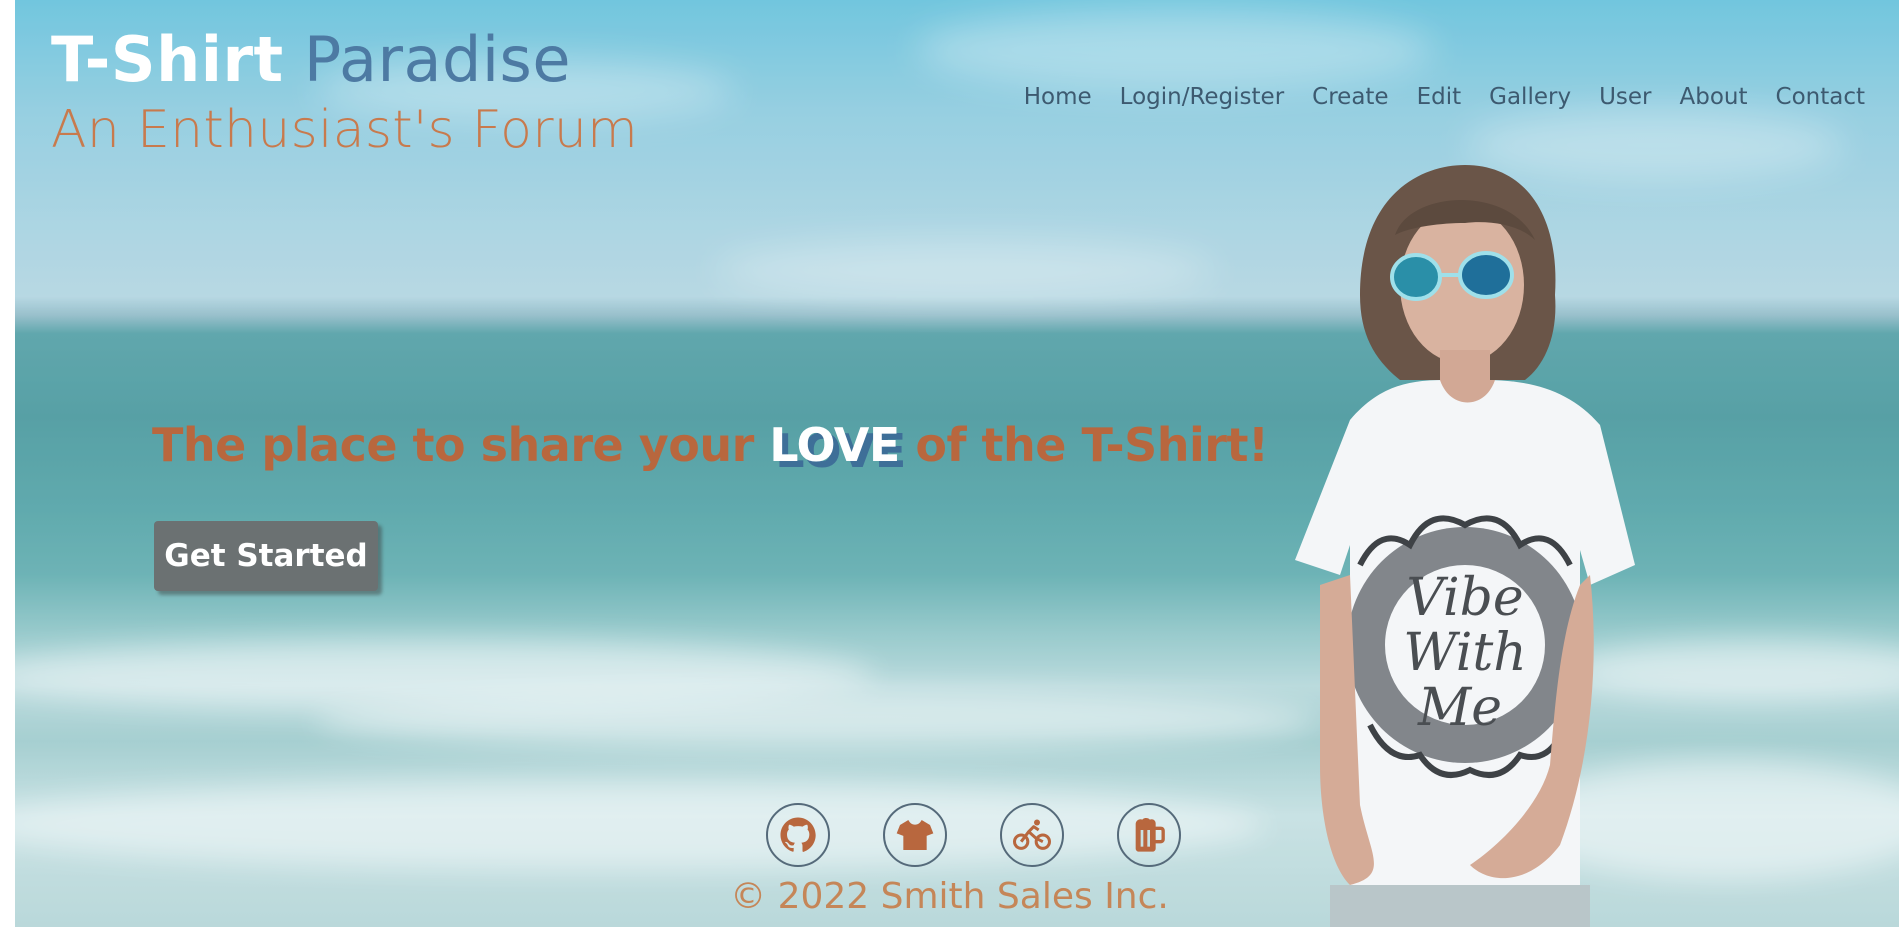  Describe the element at coordinates (1202, 97) in the screenshot. I see `nav-login-register: Login/Register` at that location.